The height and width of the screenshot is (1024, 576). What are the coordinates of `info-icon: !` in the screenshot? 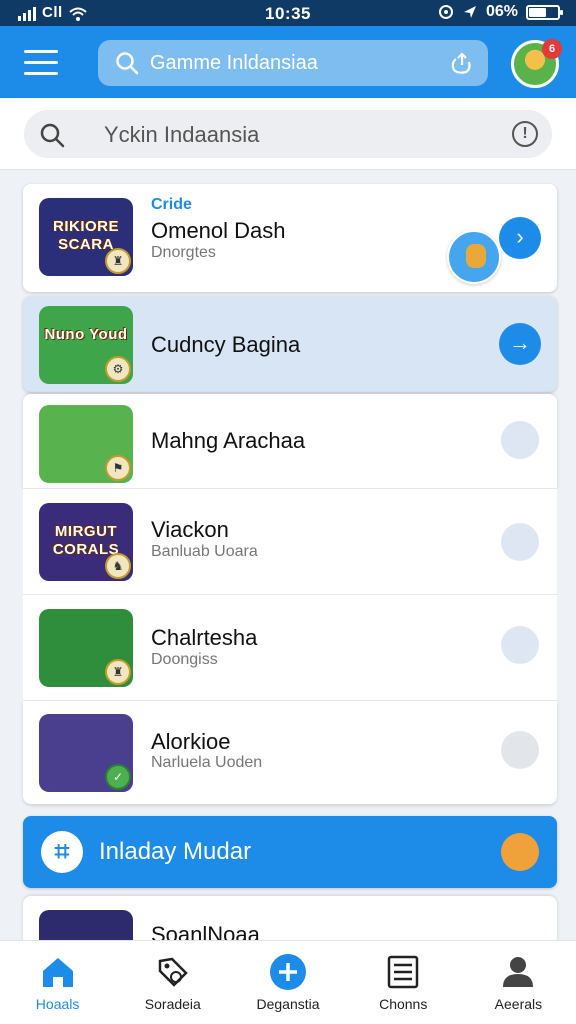 It's located at (525, 134).